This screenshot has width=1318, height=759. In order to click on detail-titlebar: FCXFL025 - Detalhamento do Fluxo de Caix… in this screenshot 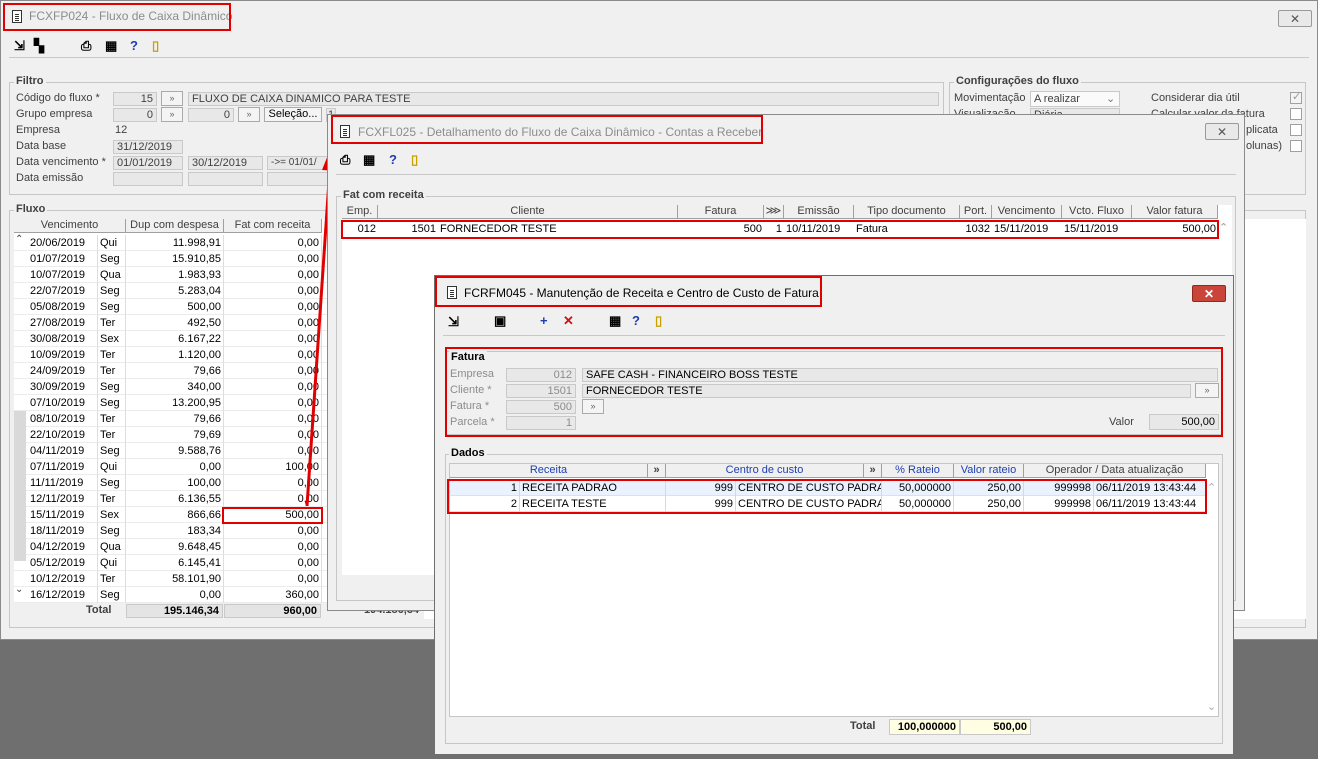, I will do `click(786, 130)`.